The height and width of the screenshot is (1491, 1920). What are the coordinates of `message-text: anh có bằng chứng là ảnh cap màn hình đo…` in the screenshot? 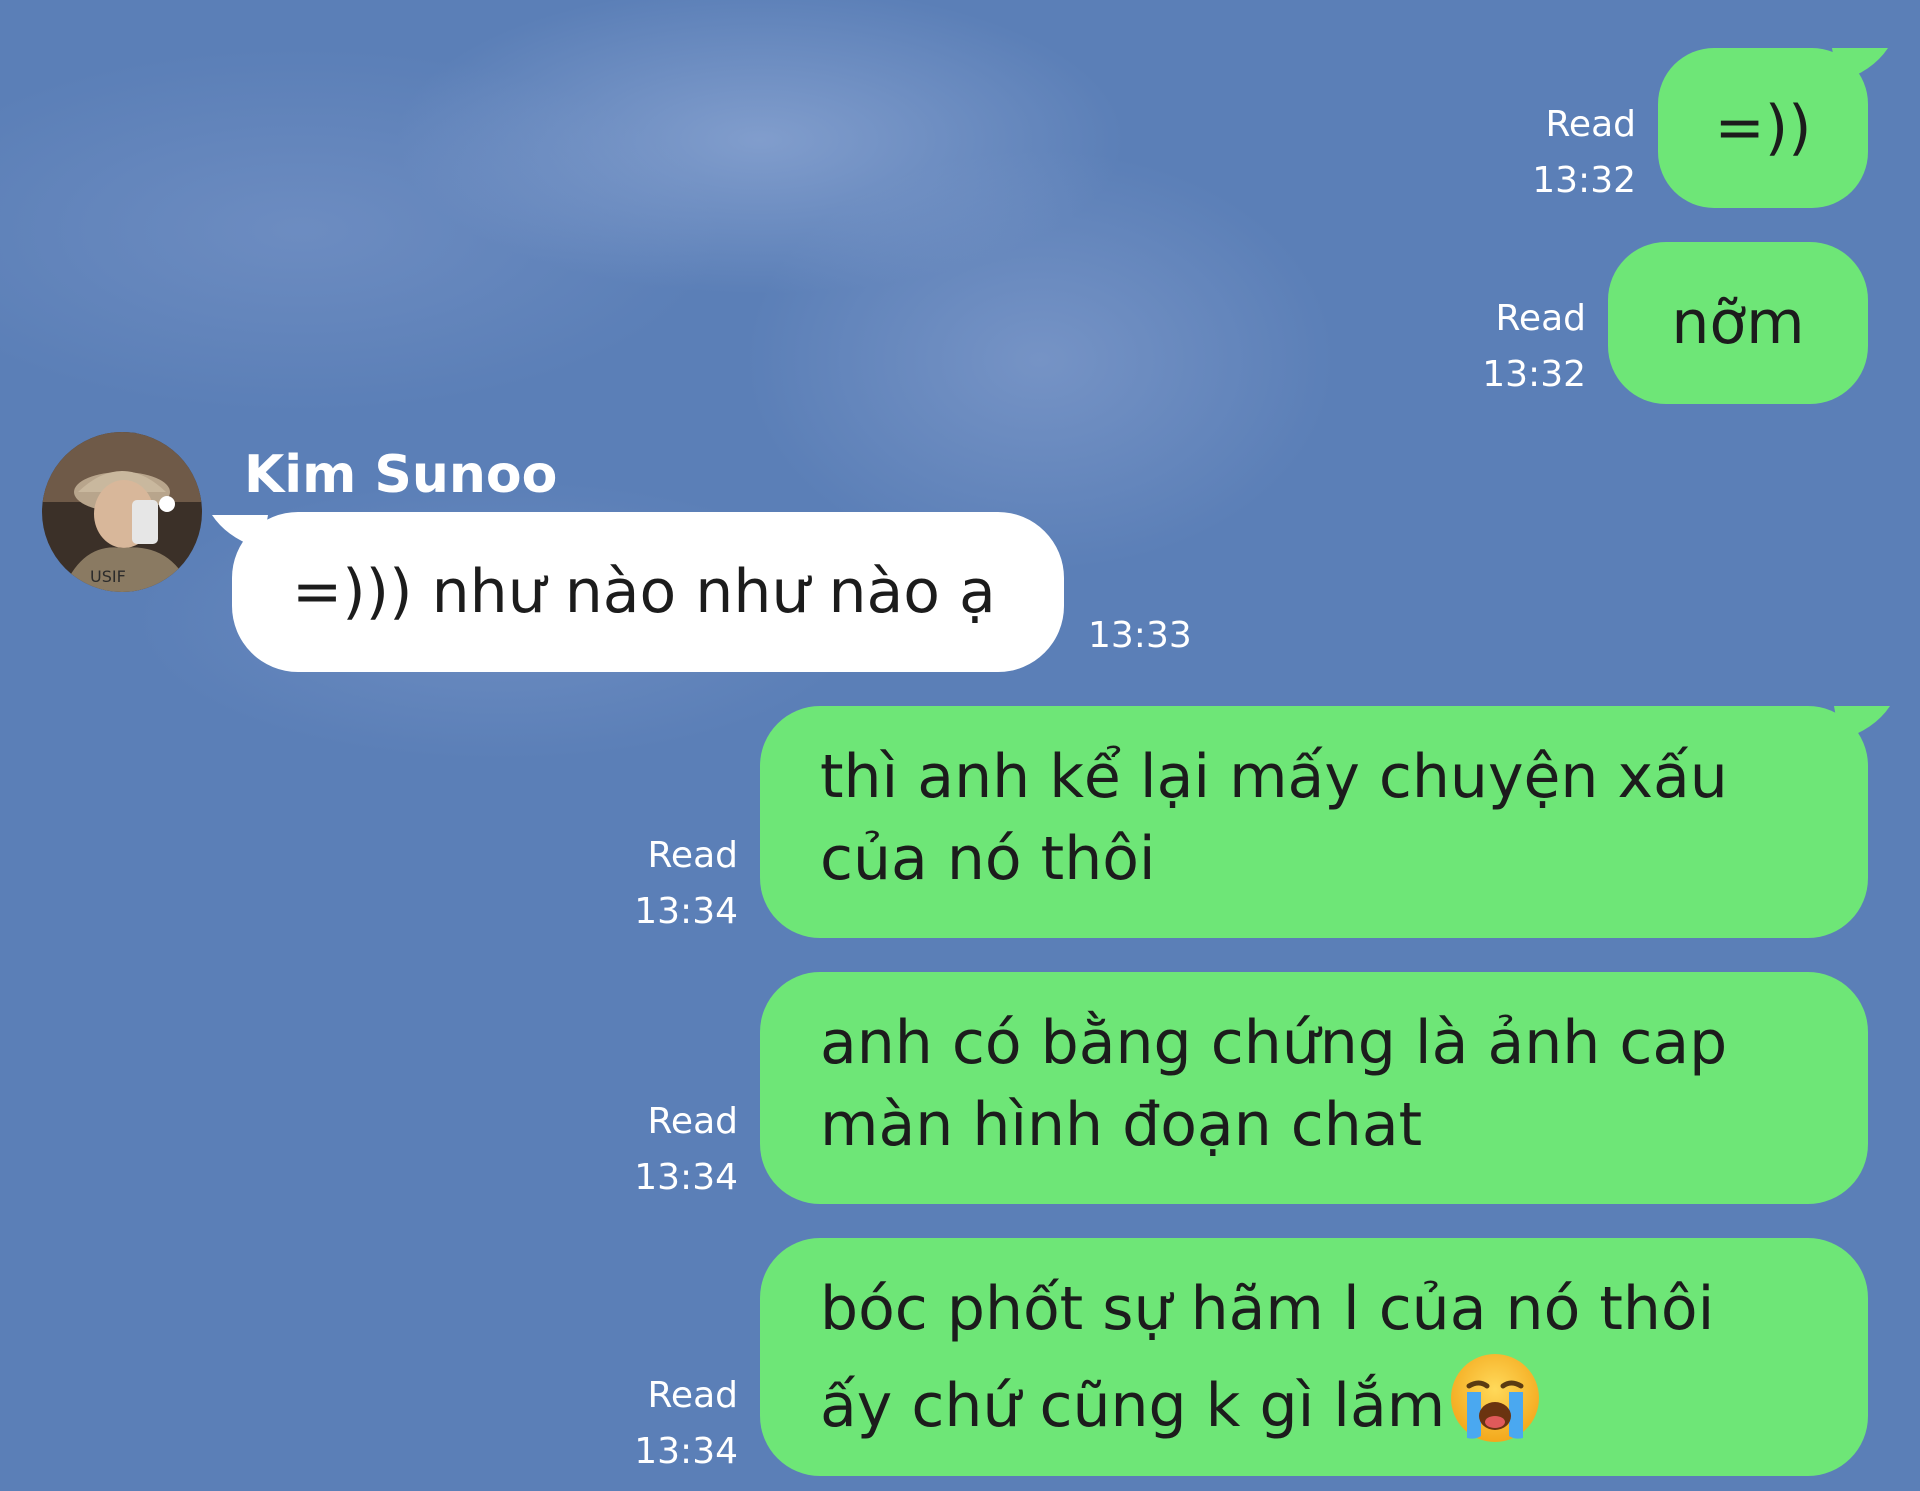 It's located at (1274, 1084).